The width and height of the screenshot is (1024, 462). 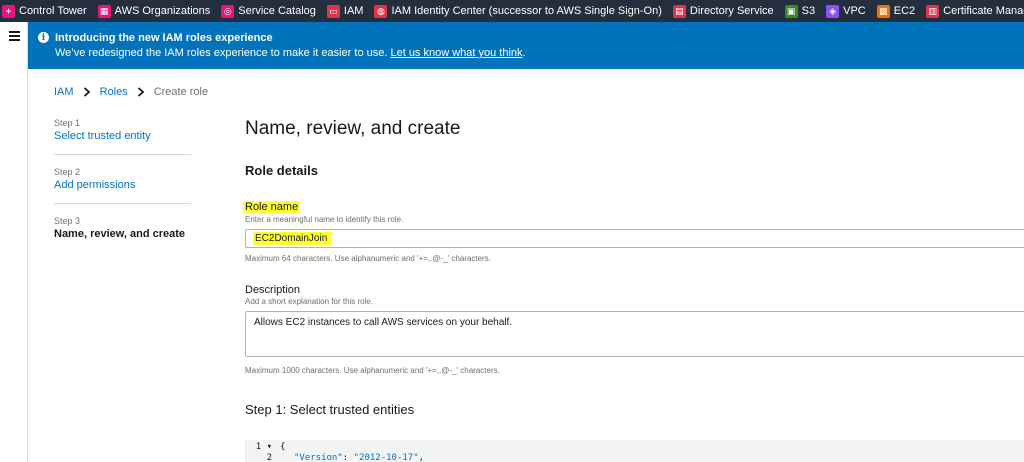 I want to click on breadcrumb-roles: Roles, so click(x=114, y=92).